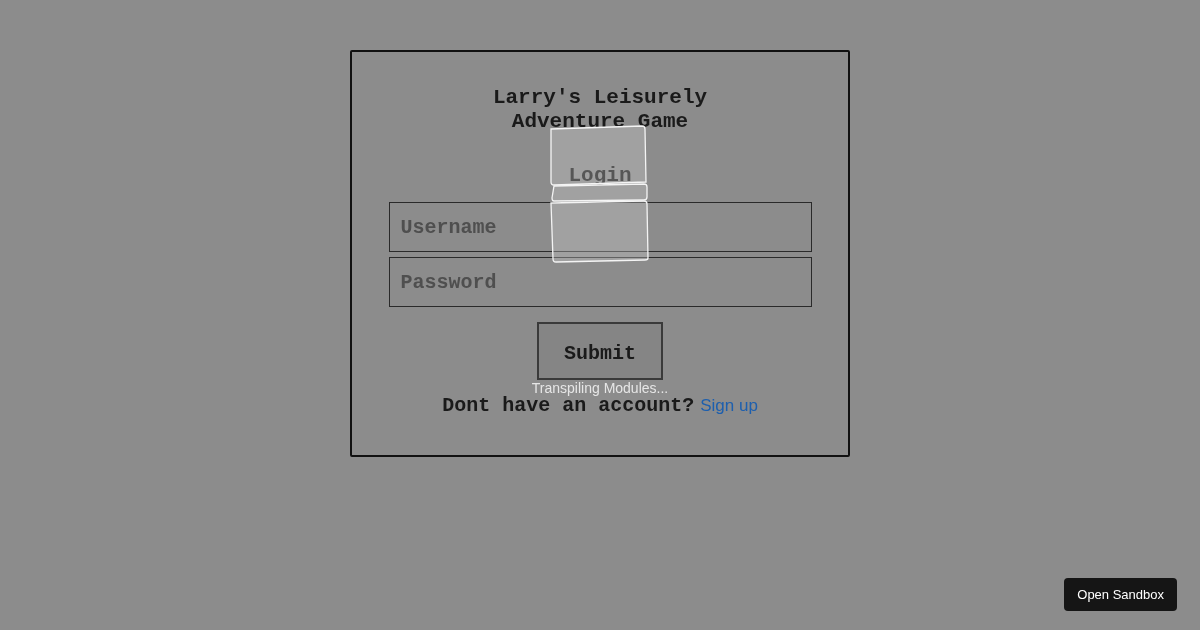 This screenshot has height=630, width=1200. Describe the element at coordinates (600, 176) in the screenshot. I see `login-heading: Login` at that location.